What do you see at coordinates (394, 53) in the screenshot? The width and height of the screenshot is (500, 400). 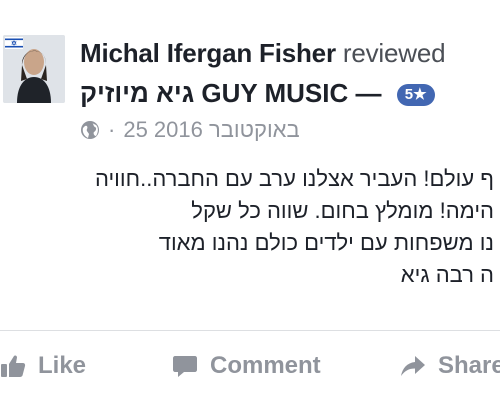 I see `review-verb: reviewed` at bounding box center [394, 53].